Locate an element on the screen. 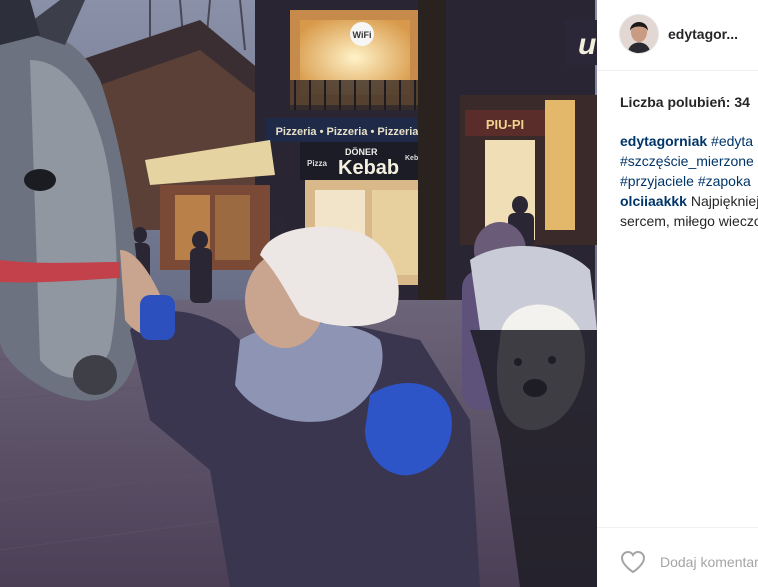 Image resolution: width=758 pixels, height=587 pixels. caption-hashtag: #przyjaciele #zapoka is located at coordinates (685, 181).